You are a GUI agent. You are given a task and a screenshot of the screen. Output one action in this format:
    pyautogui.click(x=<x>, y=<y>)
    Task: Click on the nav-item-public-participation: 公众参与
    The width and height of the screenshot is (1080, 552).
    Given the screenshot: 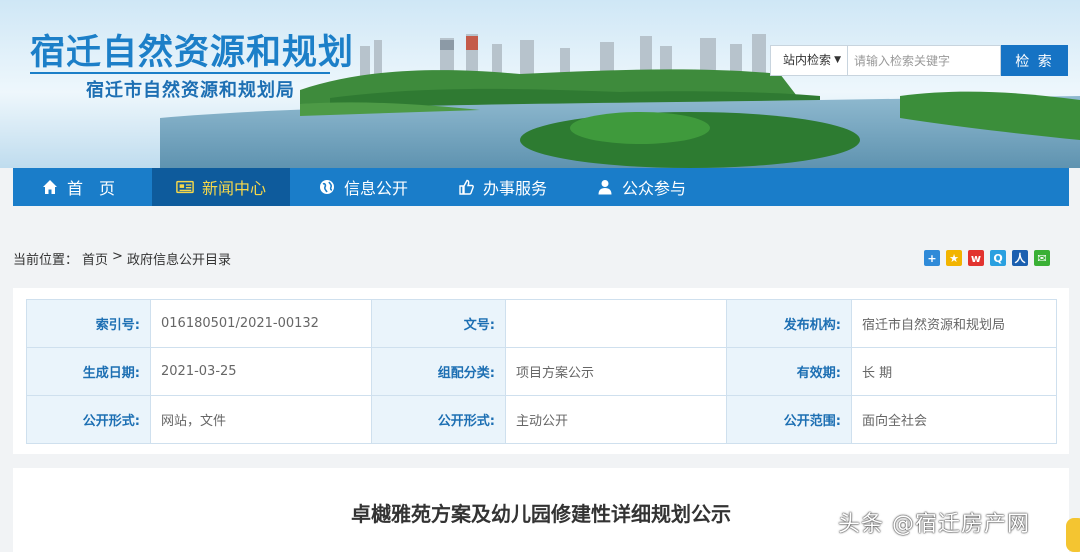 What is the action you would take?
    pyautogui.click(x=637, y=187)
    